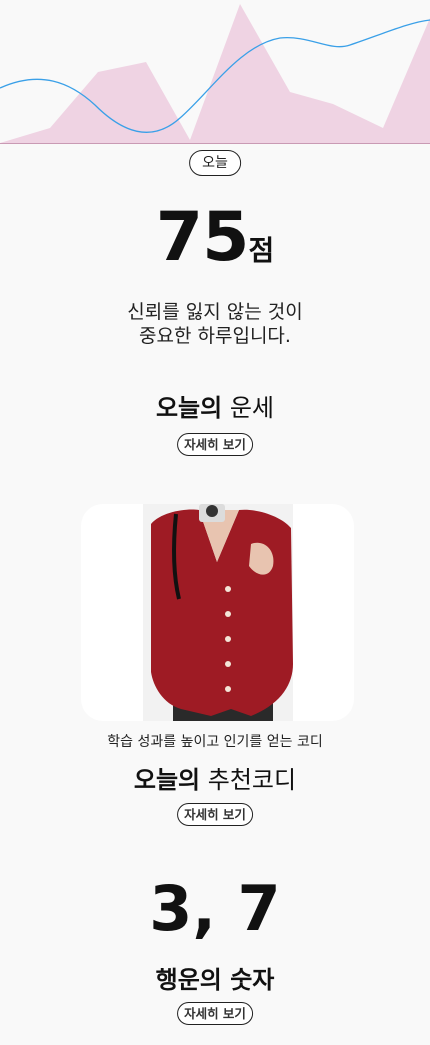 This screenshot has height=1045, width=430. What do you see at coordinates (212, 511) in the screenshot?
I see `phone-grip` at bounding box center [212, 511].